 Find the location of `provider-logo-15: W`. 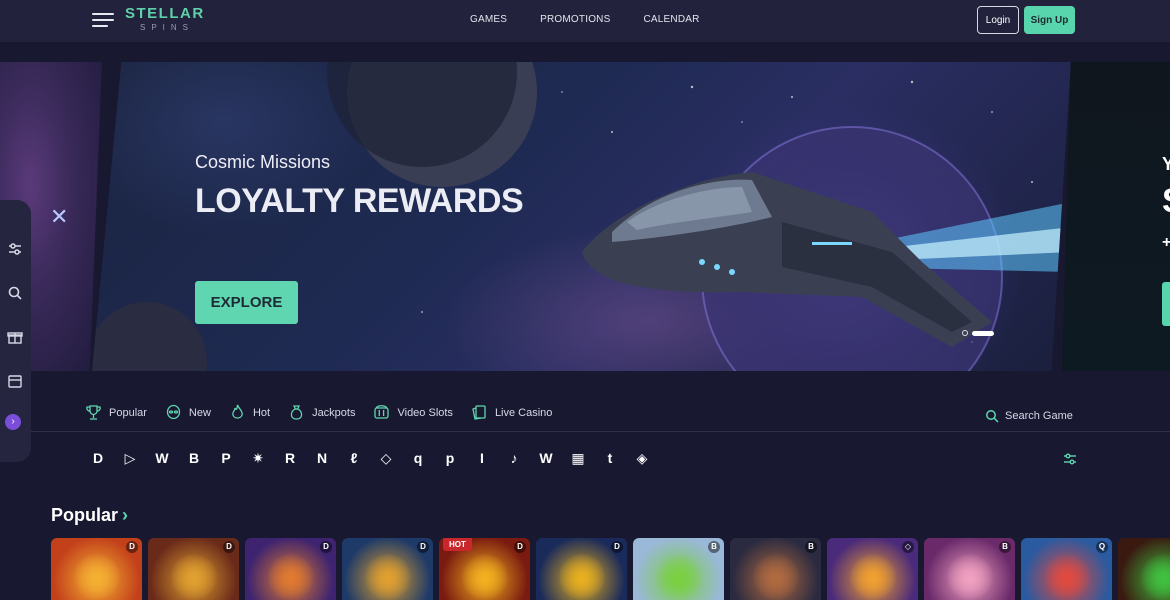

provider-logo-15: W is located at coordinates (546, 458).